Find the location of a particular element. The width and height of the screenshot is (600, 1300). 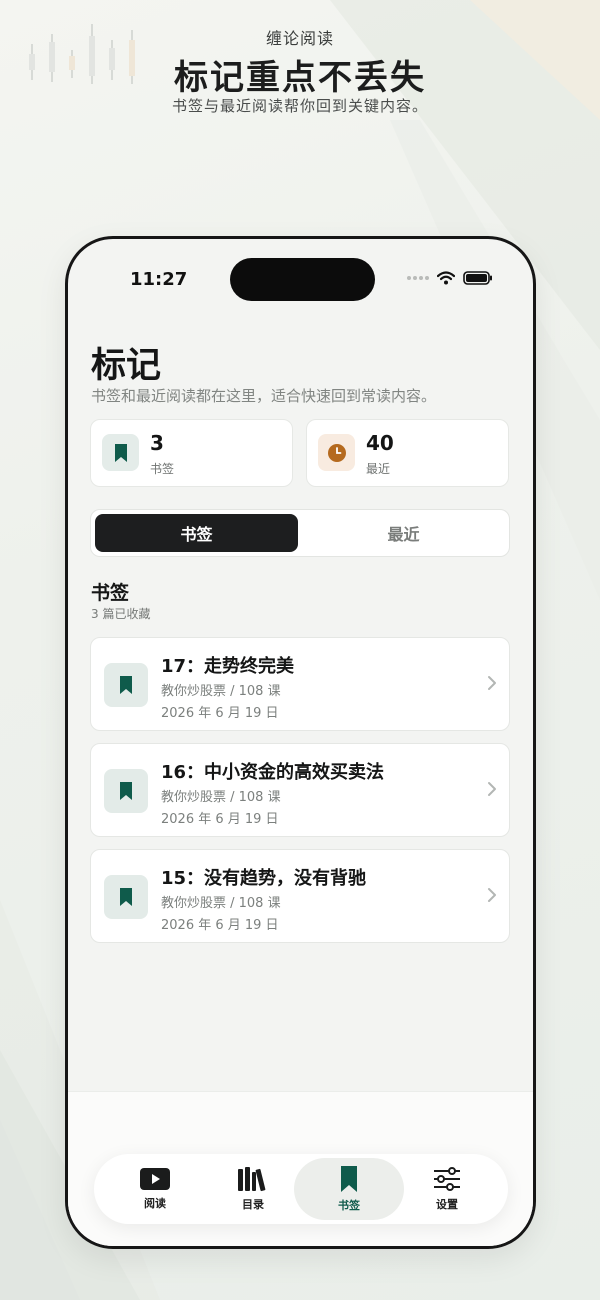

page-title: 标记 is located at coordinates (126, 366).